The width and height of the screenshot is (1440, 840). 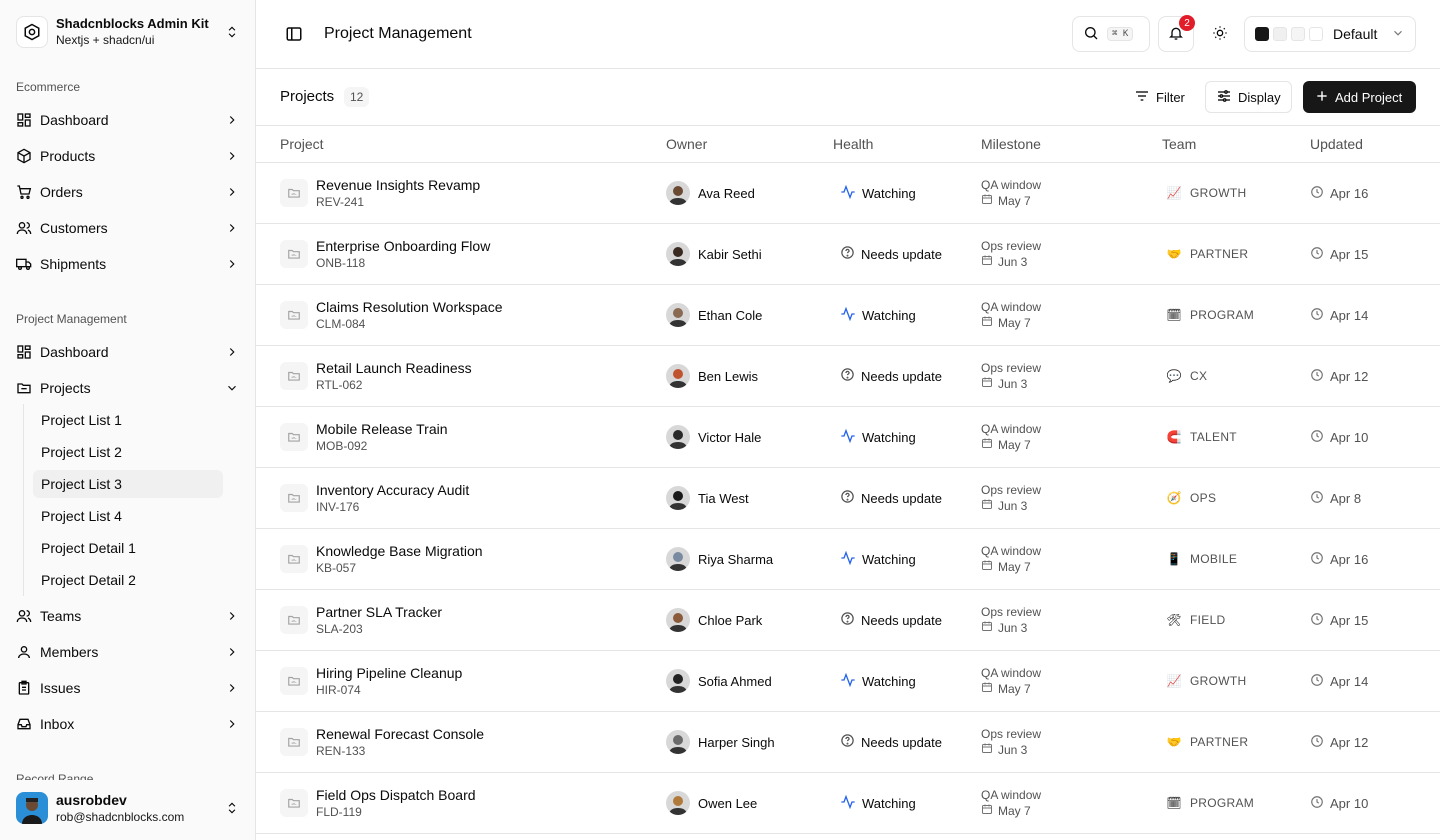 I want to click on notifications-button: 2, so click(x=1176, y=33).